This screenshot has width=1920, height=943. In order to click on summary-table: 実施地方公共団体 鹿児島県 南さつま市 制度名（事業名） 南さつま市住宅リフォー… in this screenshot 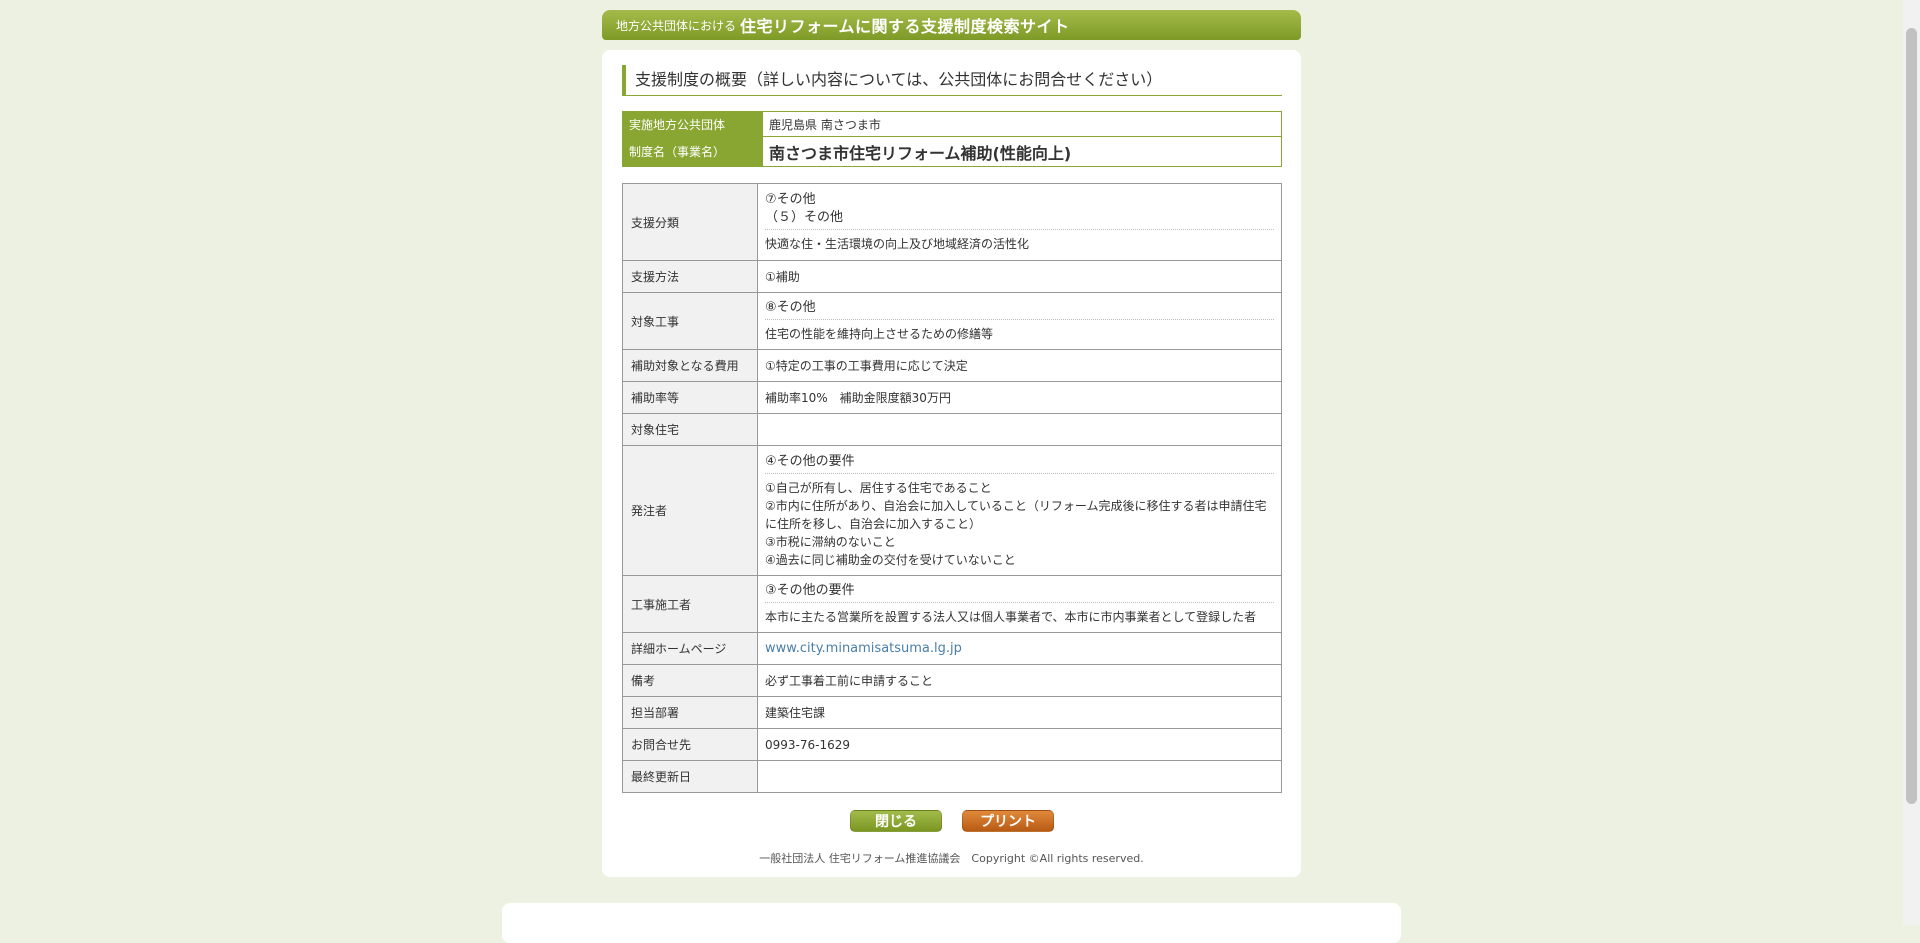, I will do `click(952, 139)`.